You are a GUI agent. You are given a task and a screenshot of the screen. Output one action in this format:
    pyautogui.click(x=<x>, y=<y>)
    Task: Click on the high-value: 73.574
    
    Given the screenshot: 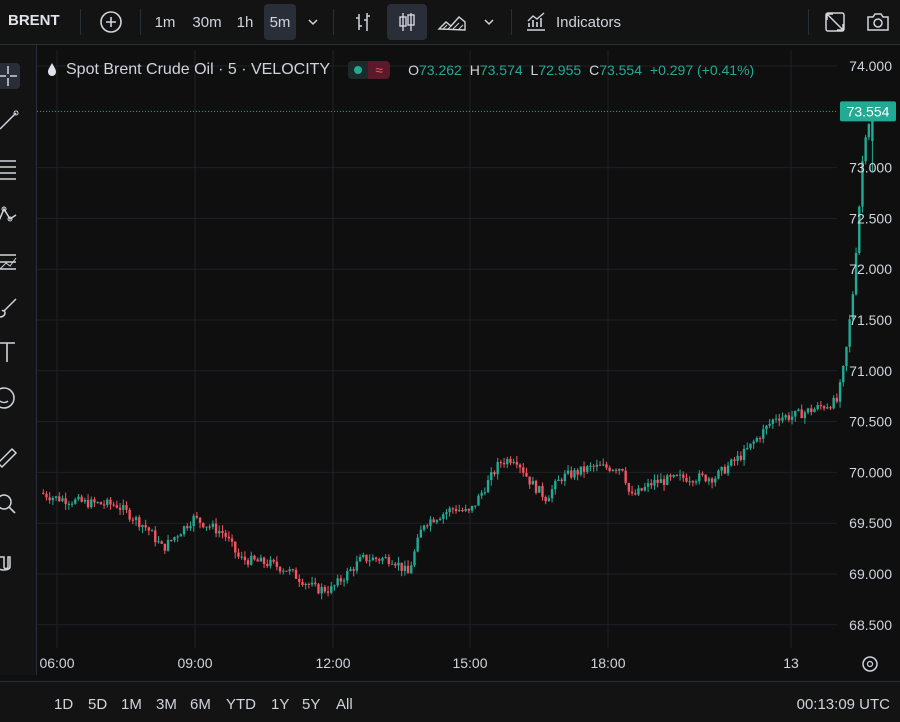 What is the action you would take?
    pyautogui.click(x=501, y=70)
    